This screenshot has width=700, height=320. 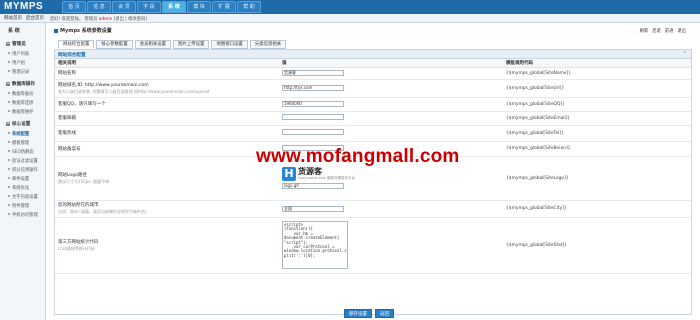 I want to click on app-logo: MYMPS, so click(x=24, y=6).